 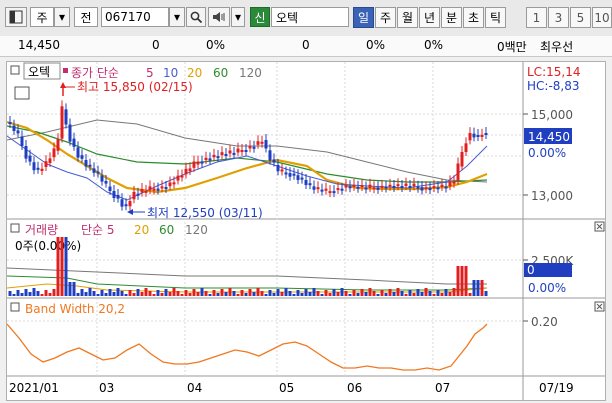 What do you see at coordinates (238, 17) in the screenshot?
I see `speaker-dropdown-icon: ▾` at bounding box center [238, 17].